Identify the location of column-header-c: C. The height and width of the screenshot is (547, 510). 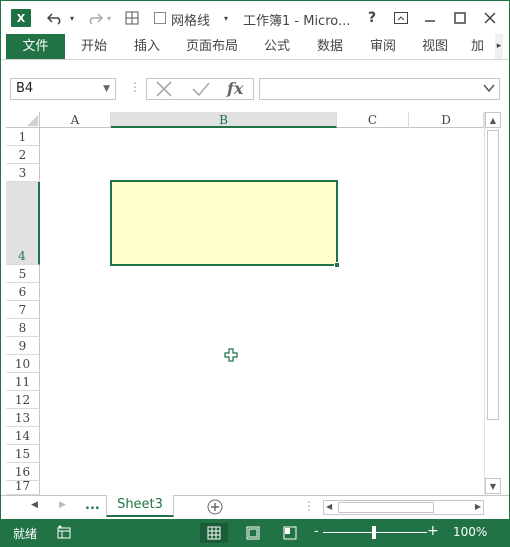
(373, 120).